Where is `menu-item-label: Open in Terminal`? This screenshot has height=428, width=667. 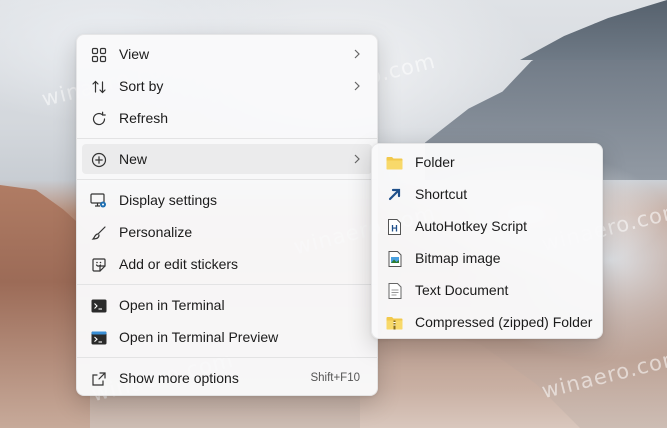
menu-item-label: Open in Terminal is located at coordinates (172, 305).